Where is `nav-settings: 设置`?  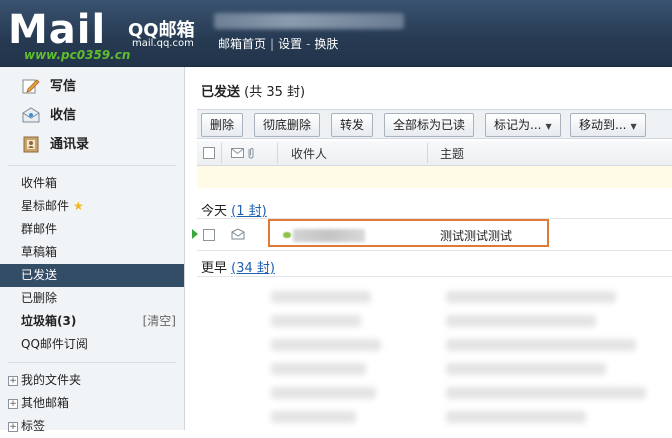 nav-settings: 设置 is located at coordinates (290, 44).